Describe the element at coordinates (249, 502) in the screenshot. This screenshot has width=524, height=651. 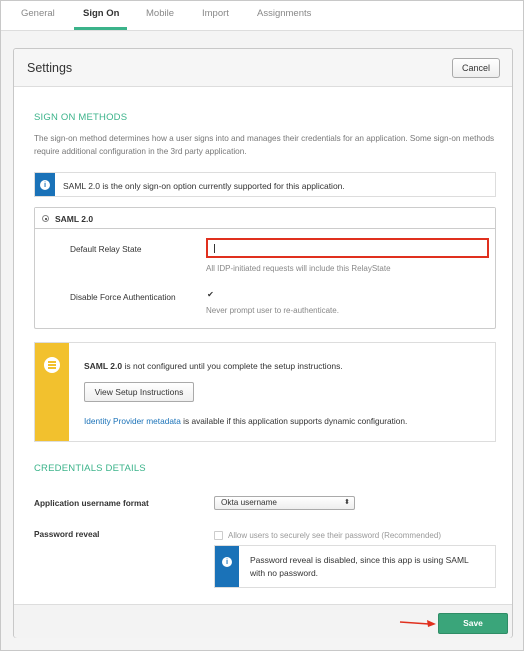
I see `username-format-value: Okta username` at that location.